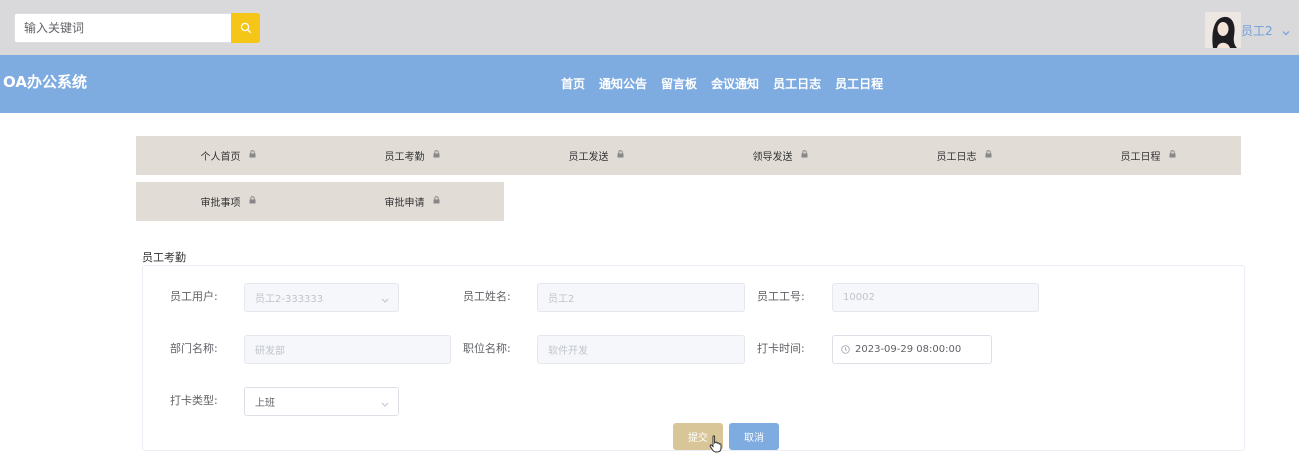 The height and width of the screenshot is (466, 1299). I want to click on submenu-item-label: 员工考勤, so click(404, 157).